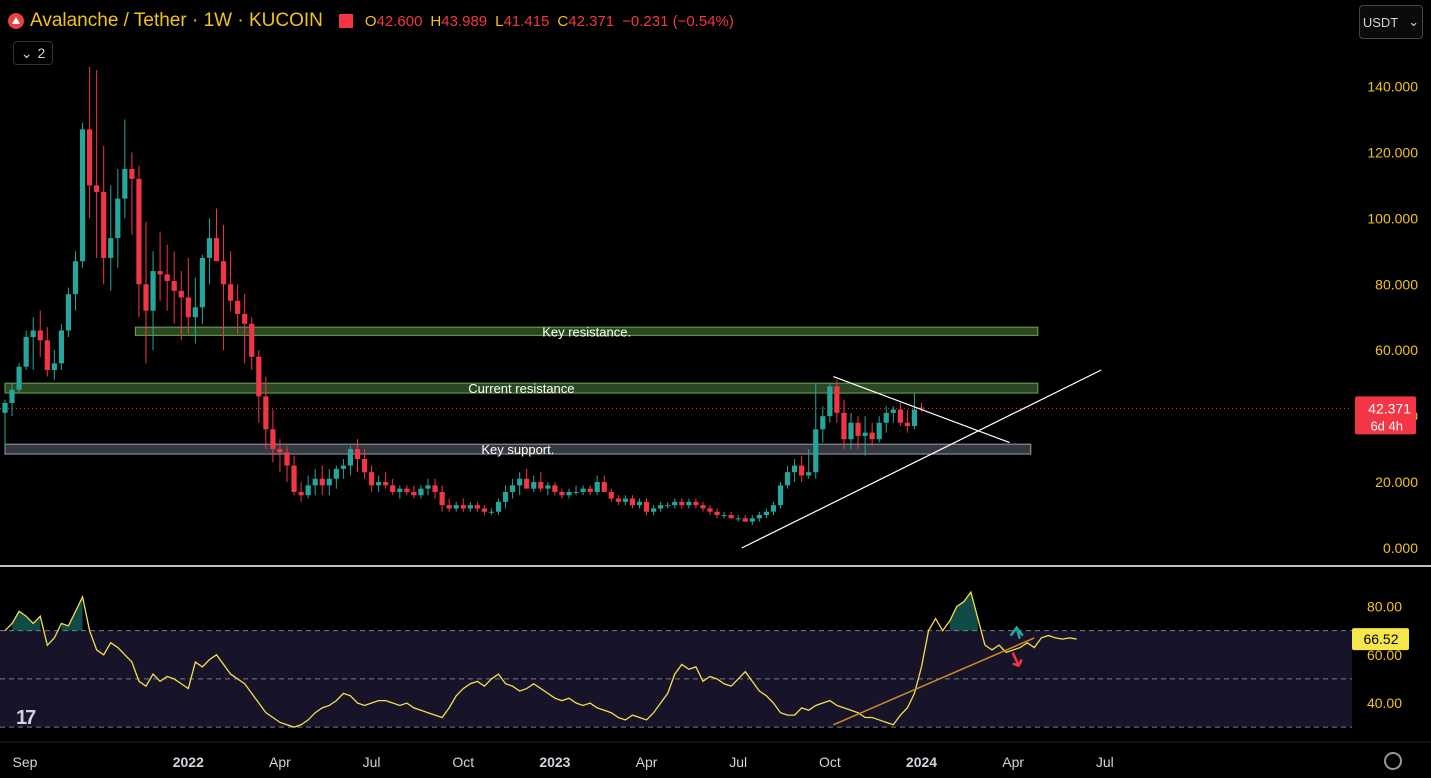  Describe the element at coordinates (517, 449) in the screenshot. I see `zone-label-3: Key support.` at that location.